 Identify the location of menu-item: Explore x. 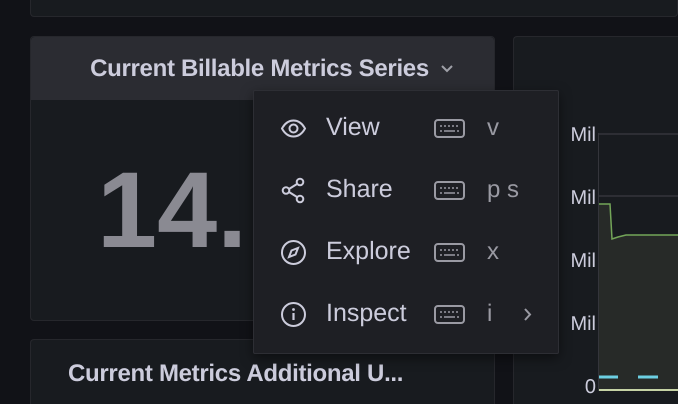
(406, 252).